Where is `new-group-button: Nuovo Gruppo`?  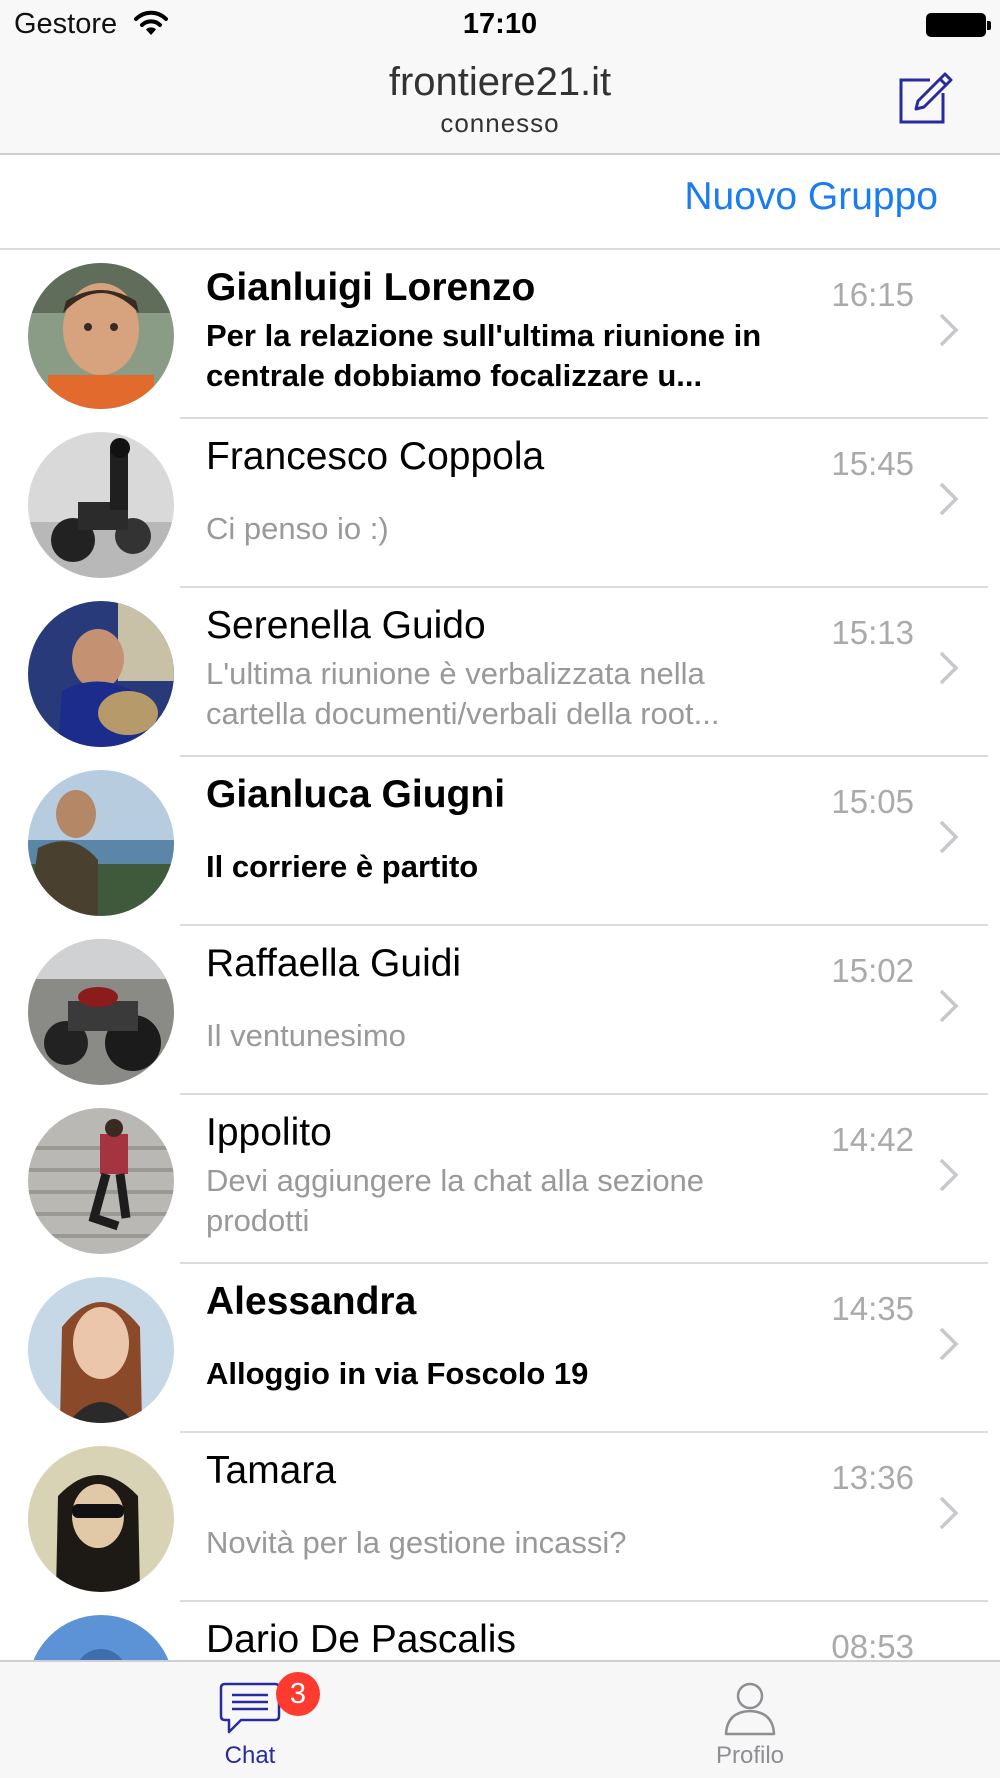 new-group-button: Nuovo Gruppo is located at coordinates (811, 197).